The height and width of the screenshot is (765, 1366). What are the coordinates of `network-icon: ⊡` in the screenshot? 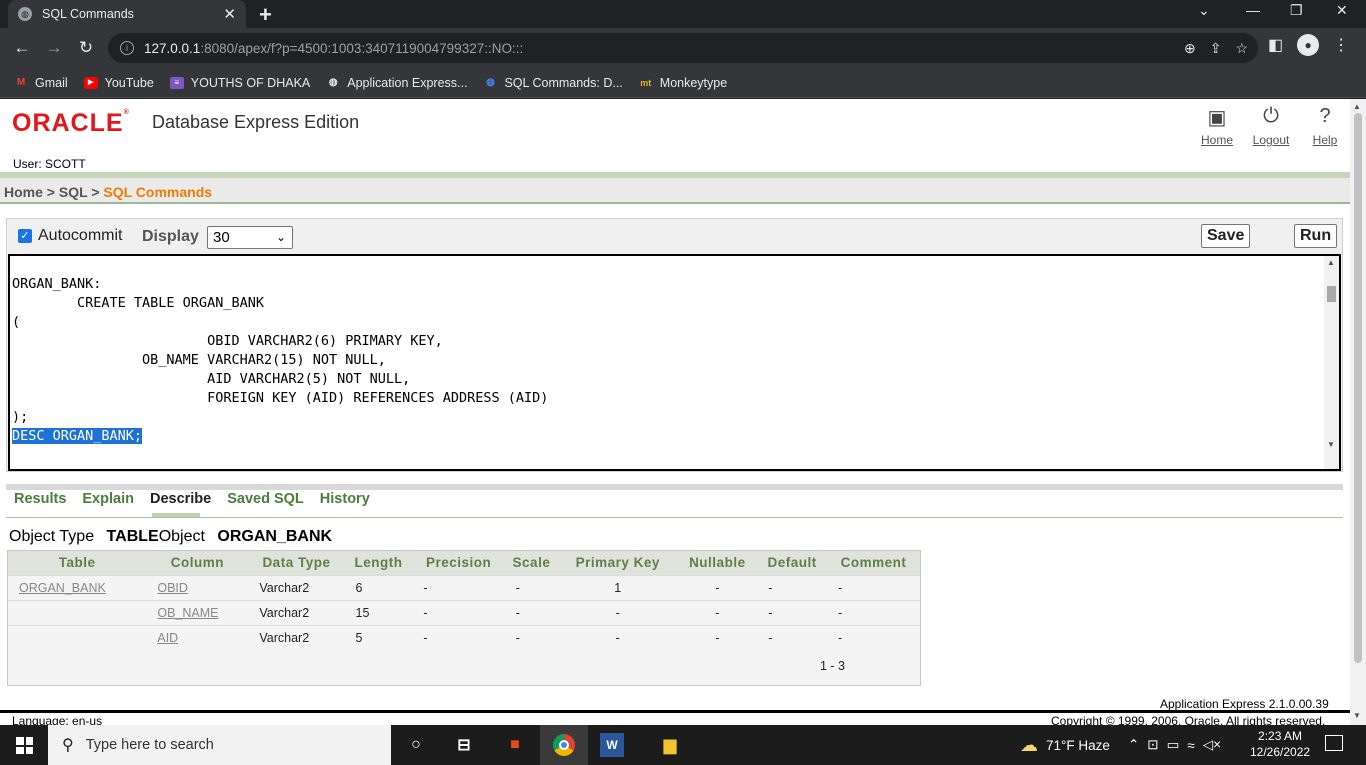 It's located at (1152, 745).